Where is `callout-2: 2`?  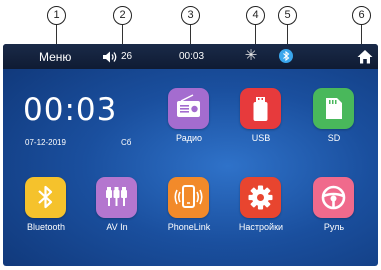
callout-2: 2 is located at coordinates (122, 15).